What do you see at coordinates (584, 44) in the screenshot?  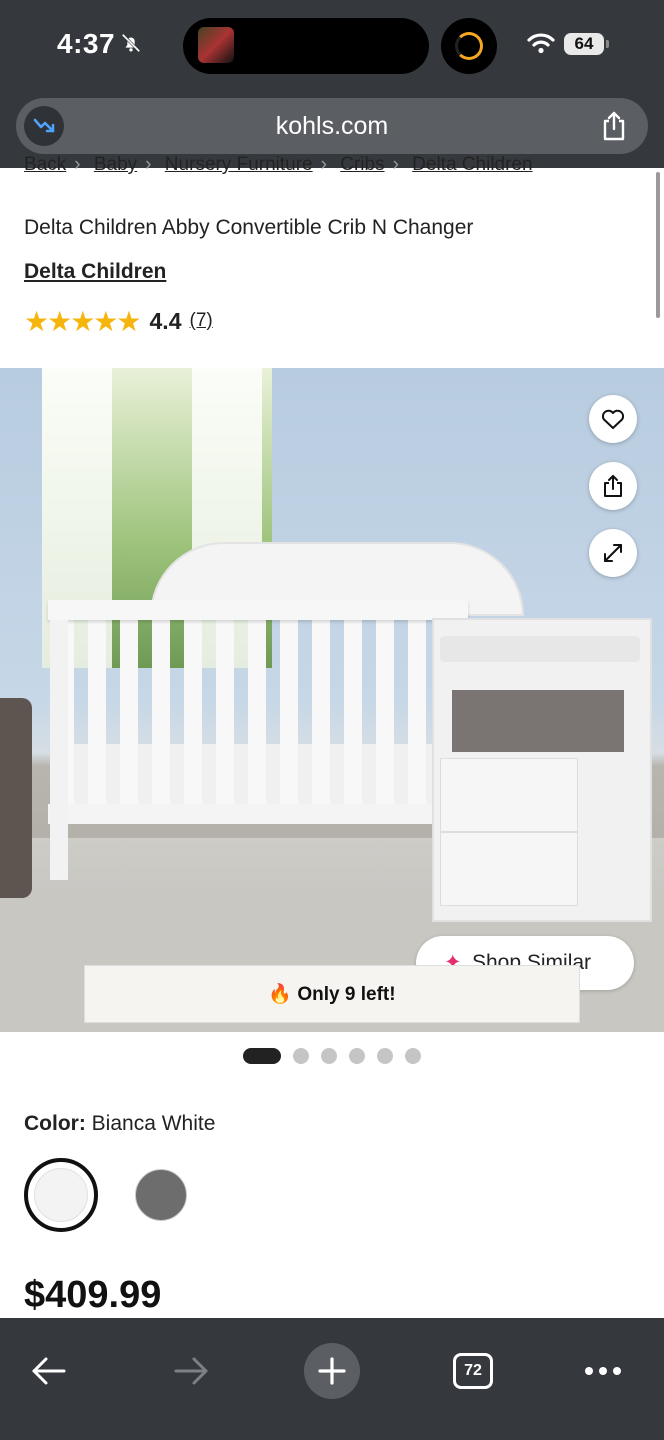 I see `battery-indicator: 64` at bounding box center [584, 44].